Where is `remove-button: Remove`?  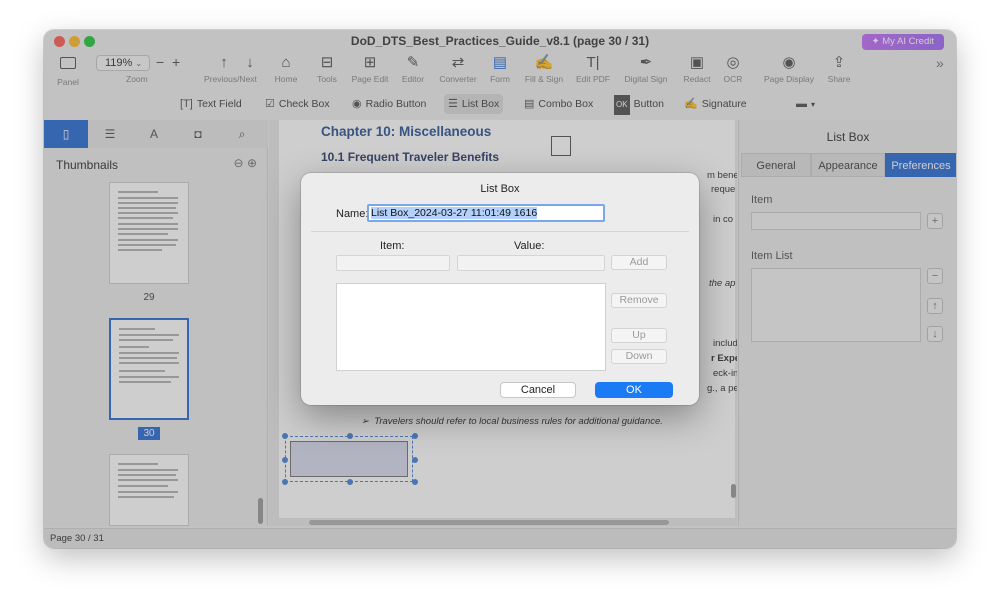
remove-button: Remove is located at coordinates (639, 300).